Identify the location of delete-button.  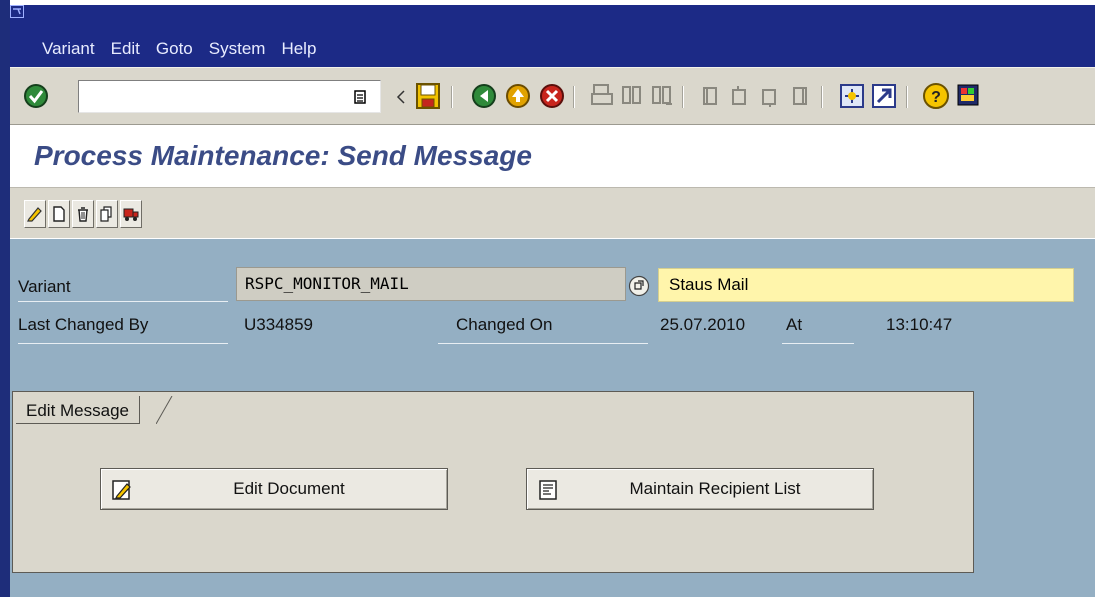
(83, 214).